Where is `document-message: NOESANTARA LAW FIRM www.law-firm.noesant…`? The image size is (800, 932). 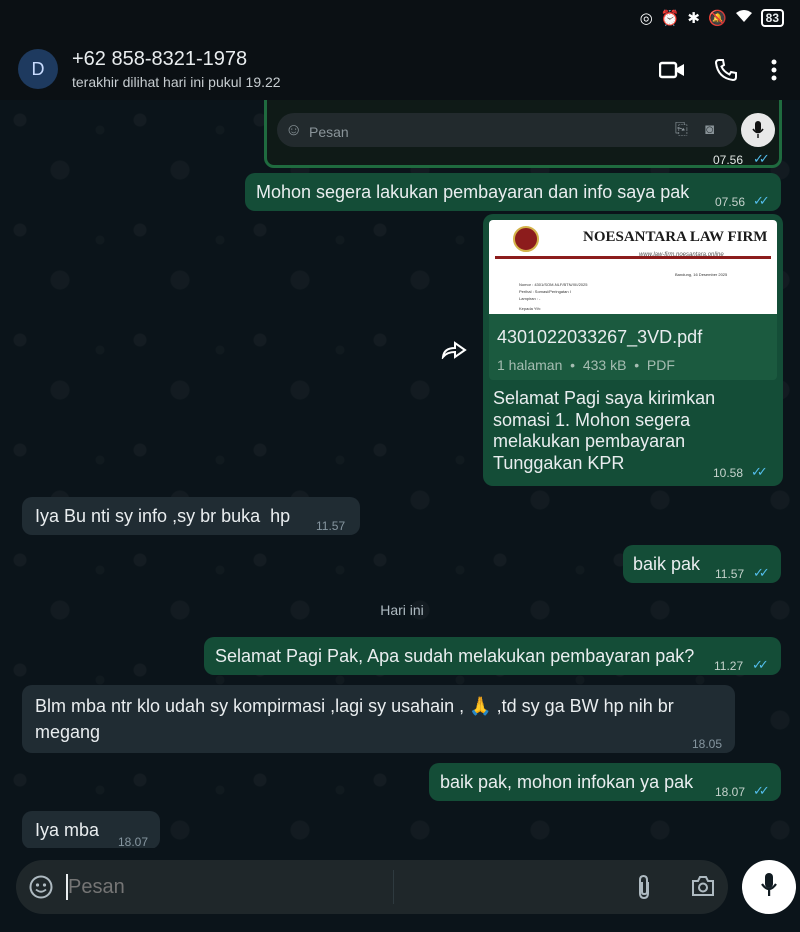
document-message: NOESANTARA LAW FIRM www.law-firm.noesant… is located at coordinates (633, 350).